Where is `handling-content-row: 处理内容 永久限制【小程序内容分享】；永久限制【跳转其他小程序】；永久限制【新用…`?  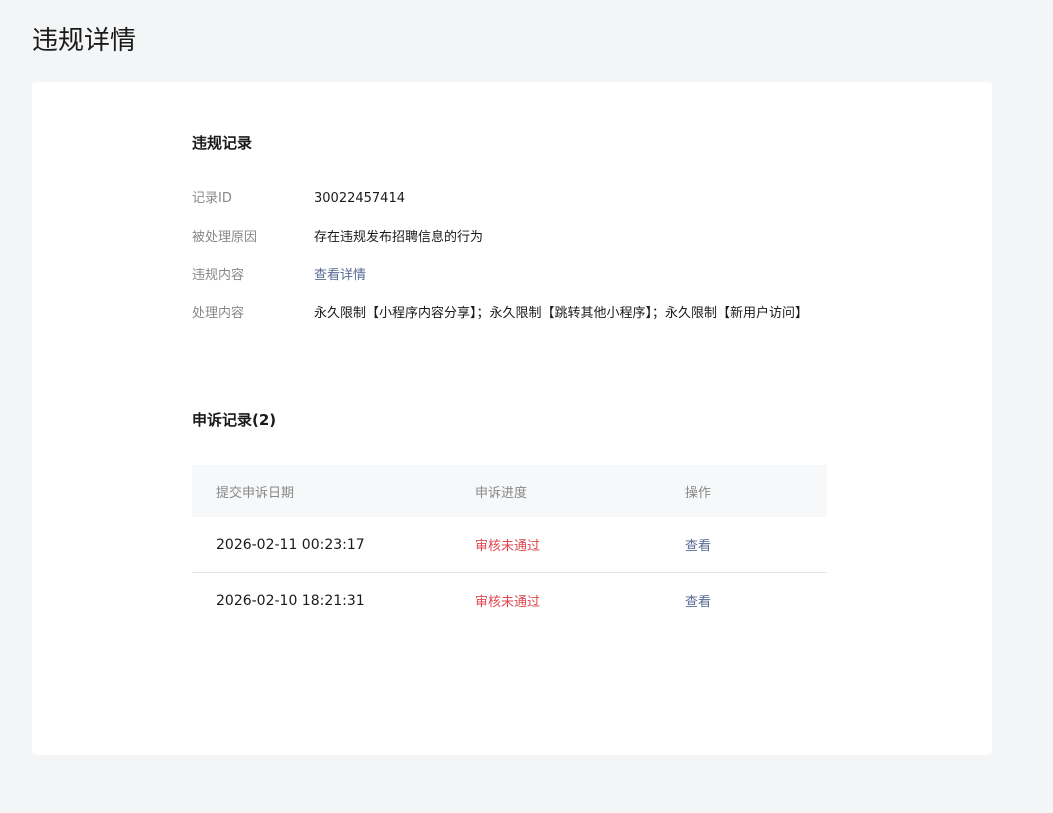 handling-content-row: 处理内容 永久限制【小程序内容分享】；永久限制【跳转其他小程序】；永久限制【新用… is located at coordinates (512, 314).